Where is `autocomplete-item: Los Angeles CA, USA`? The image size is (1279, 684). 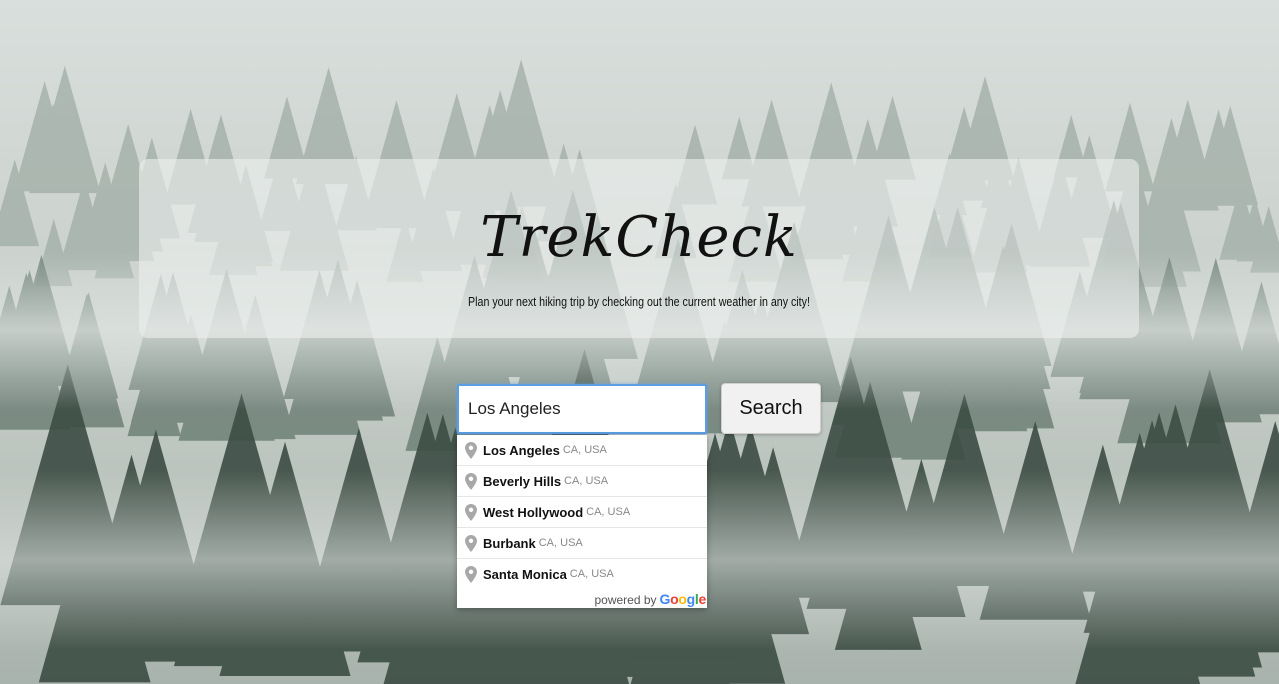 autocomplete-item: Los Angeles CA, USA is located at coordinates (582, 450).